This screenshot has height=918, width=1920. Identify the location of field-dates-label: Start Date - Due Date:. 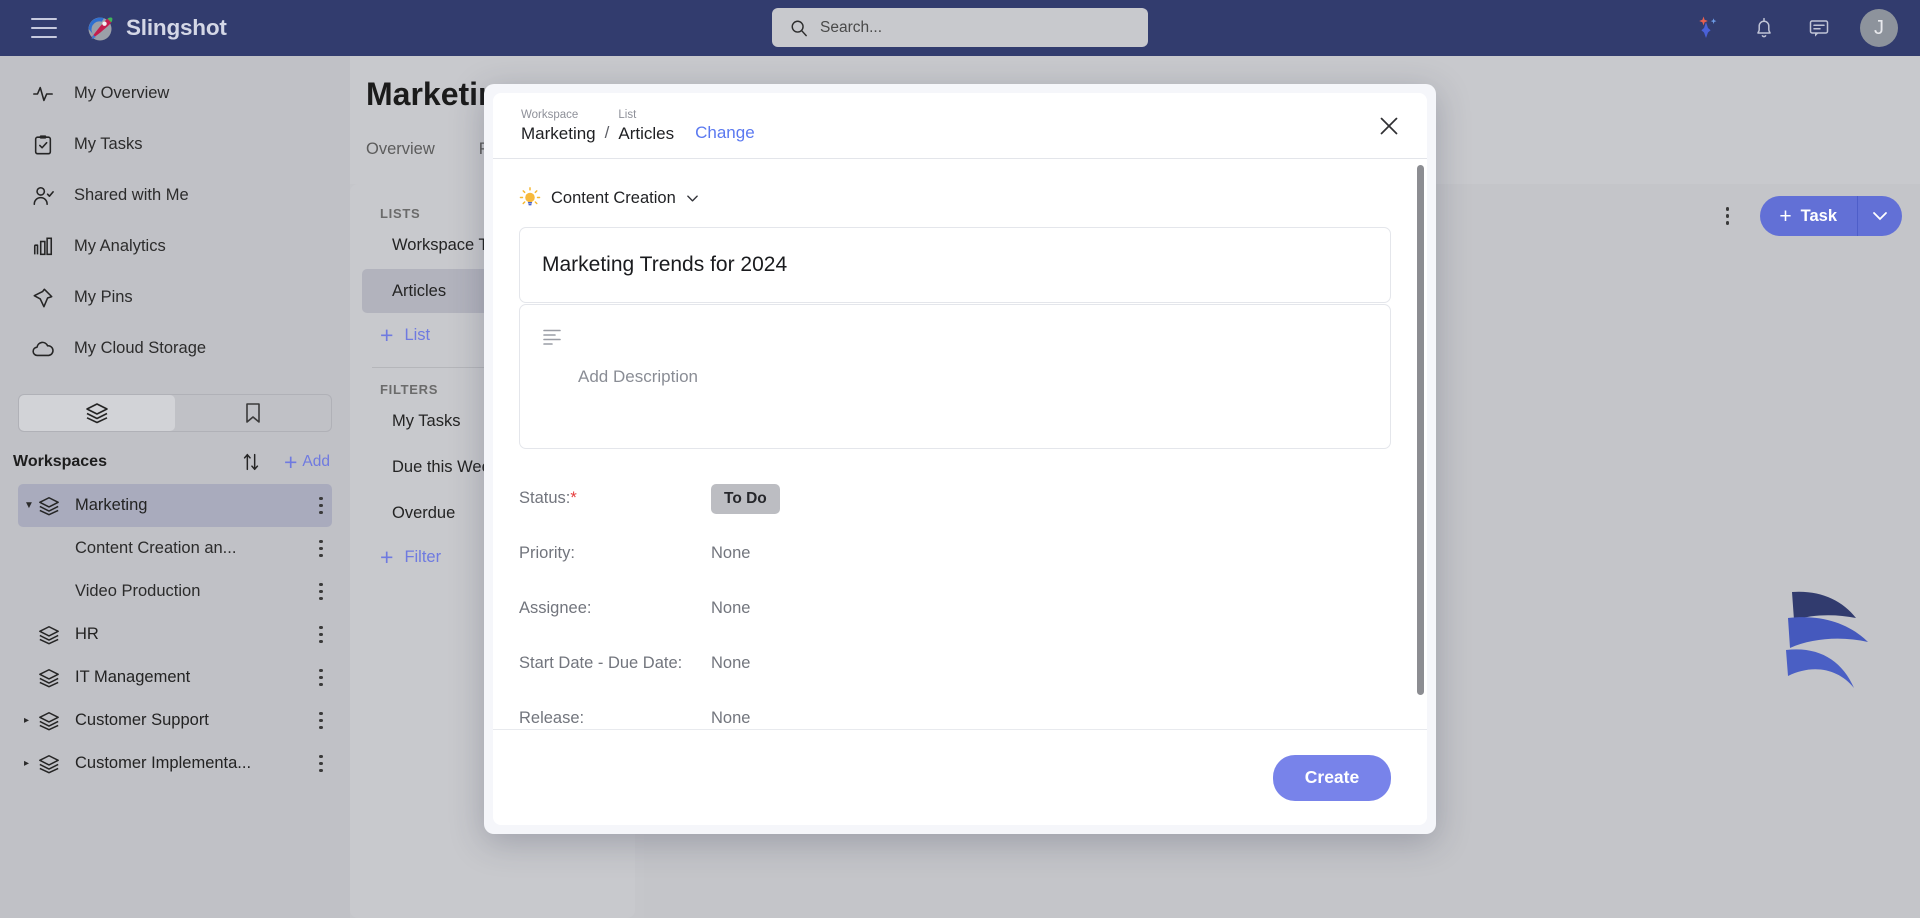
(601, 663).